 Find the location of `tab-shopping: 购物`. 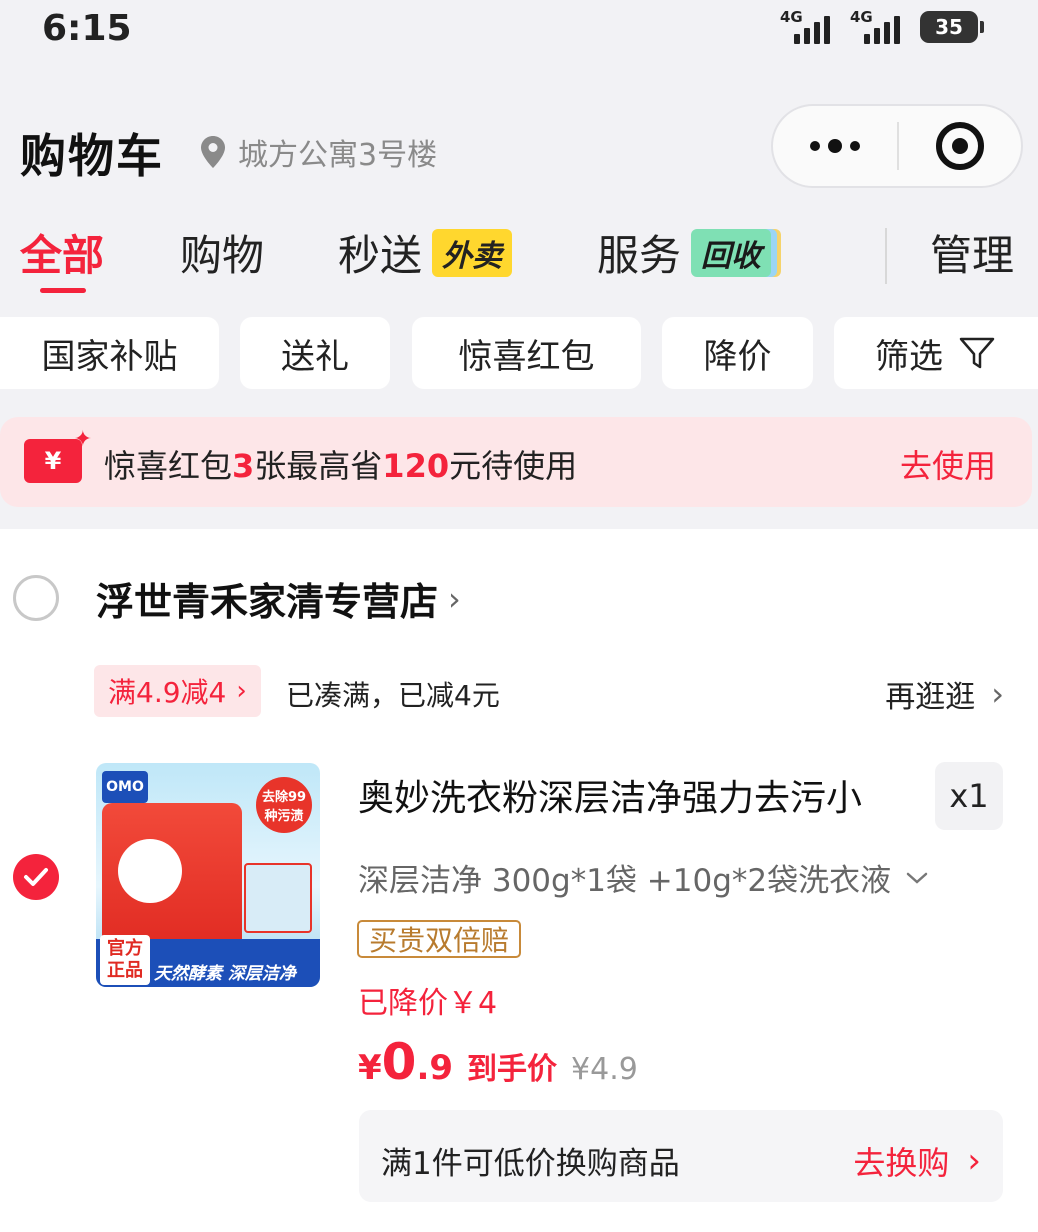

tab-shopping: 购物 is located at coordinates (222, 252).